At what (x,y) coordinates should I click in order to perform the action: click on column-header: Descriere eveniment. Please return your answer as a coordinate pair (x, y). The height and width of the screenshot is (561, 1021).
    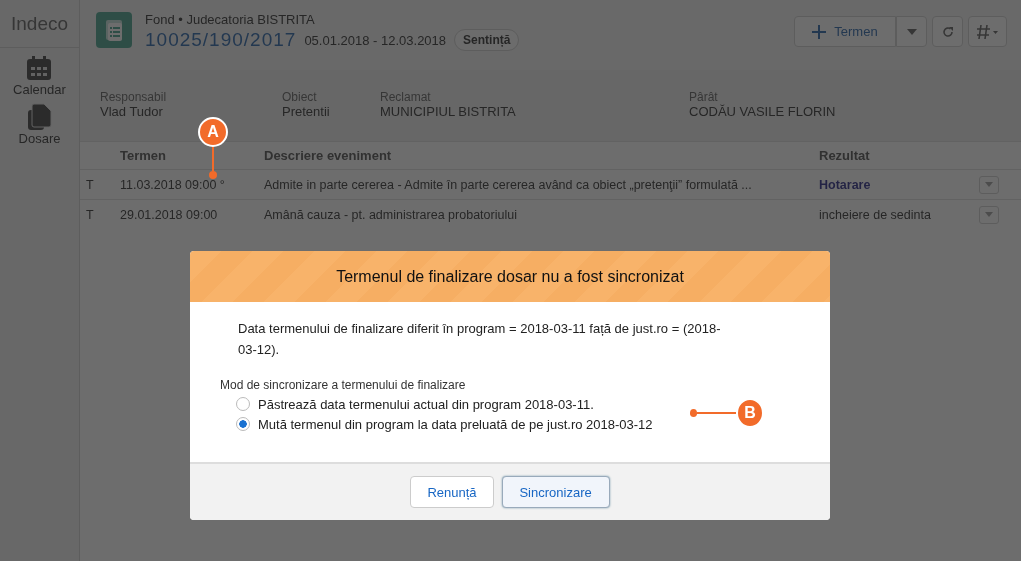
    Looking at the image, I should click on (328, 155).